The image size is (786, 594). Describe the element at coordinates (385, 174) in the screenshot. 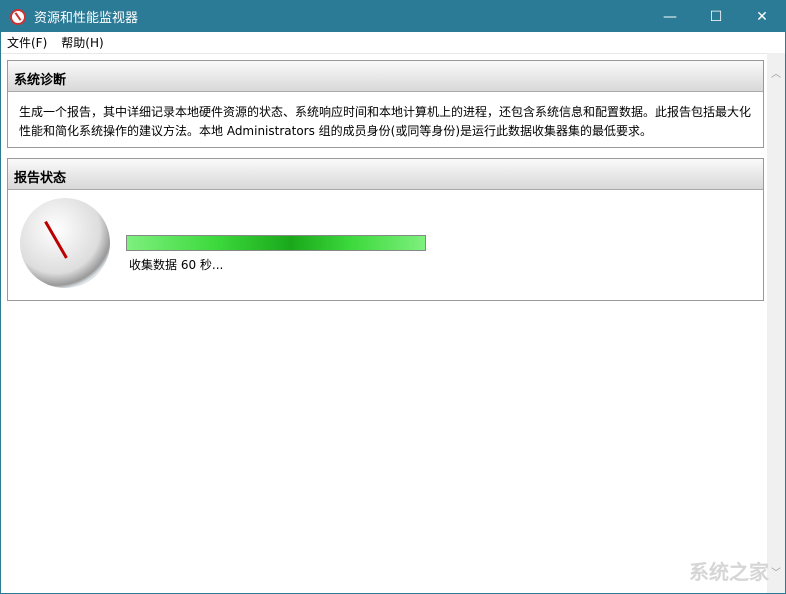

I see `report-status-title: 报告状态` at that location.